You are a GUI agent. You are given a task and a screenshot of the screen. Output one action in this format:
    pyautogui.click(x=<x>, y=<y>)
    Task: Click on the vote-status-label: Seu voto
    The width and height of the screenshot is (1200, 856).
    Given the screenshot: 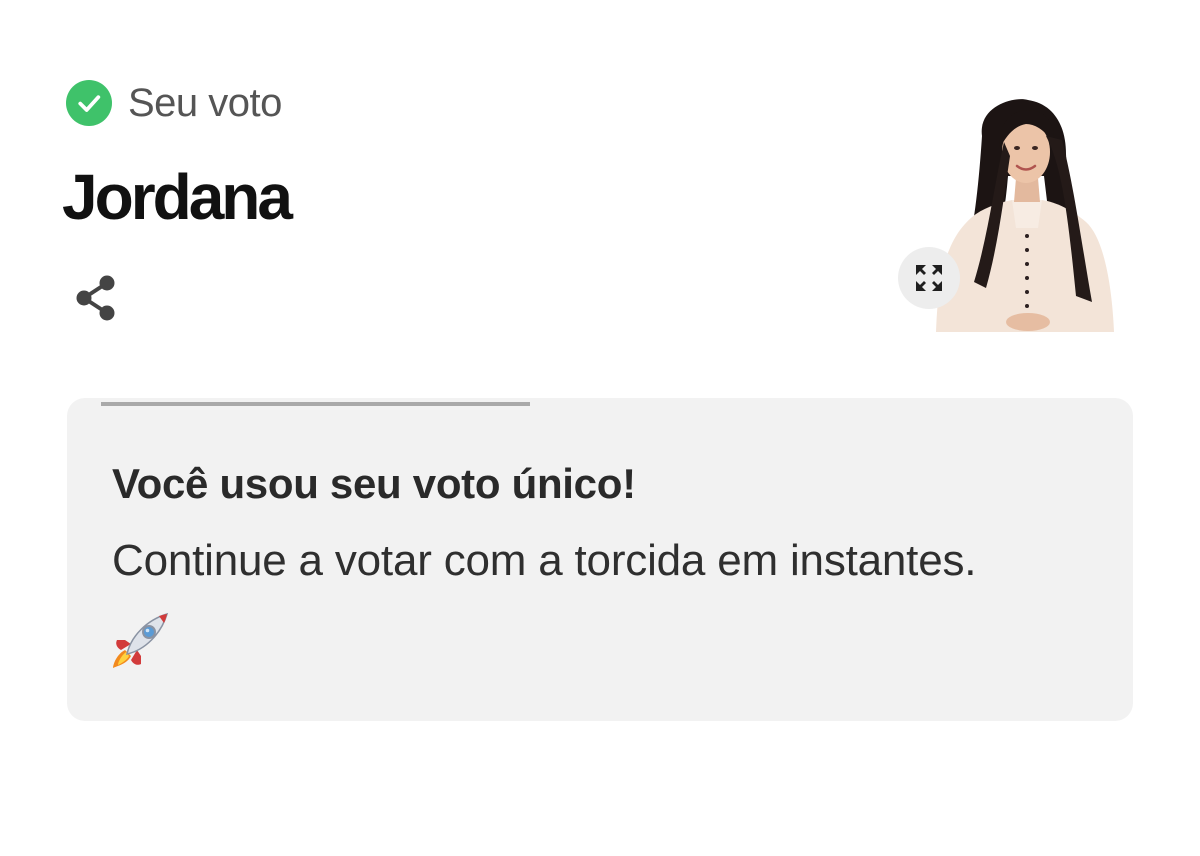 What is the action you would take?
    pyautogui.click(x=205, y=102)
    